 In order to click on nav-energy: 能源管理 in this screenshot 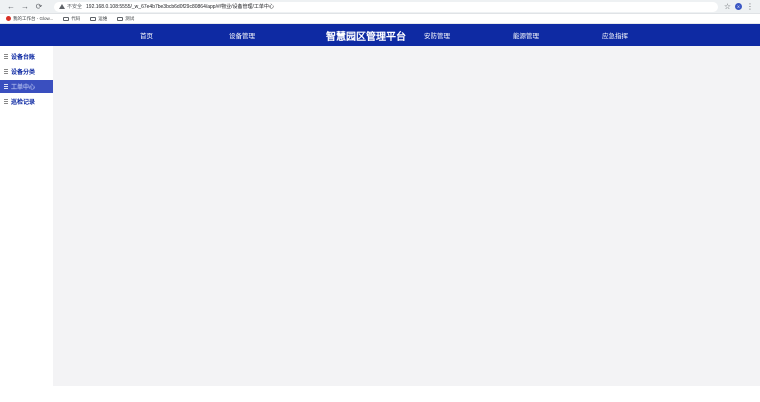, I will do `click(526, 35)`.